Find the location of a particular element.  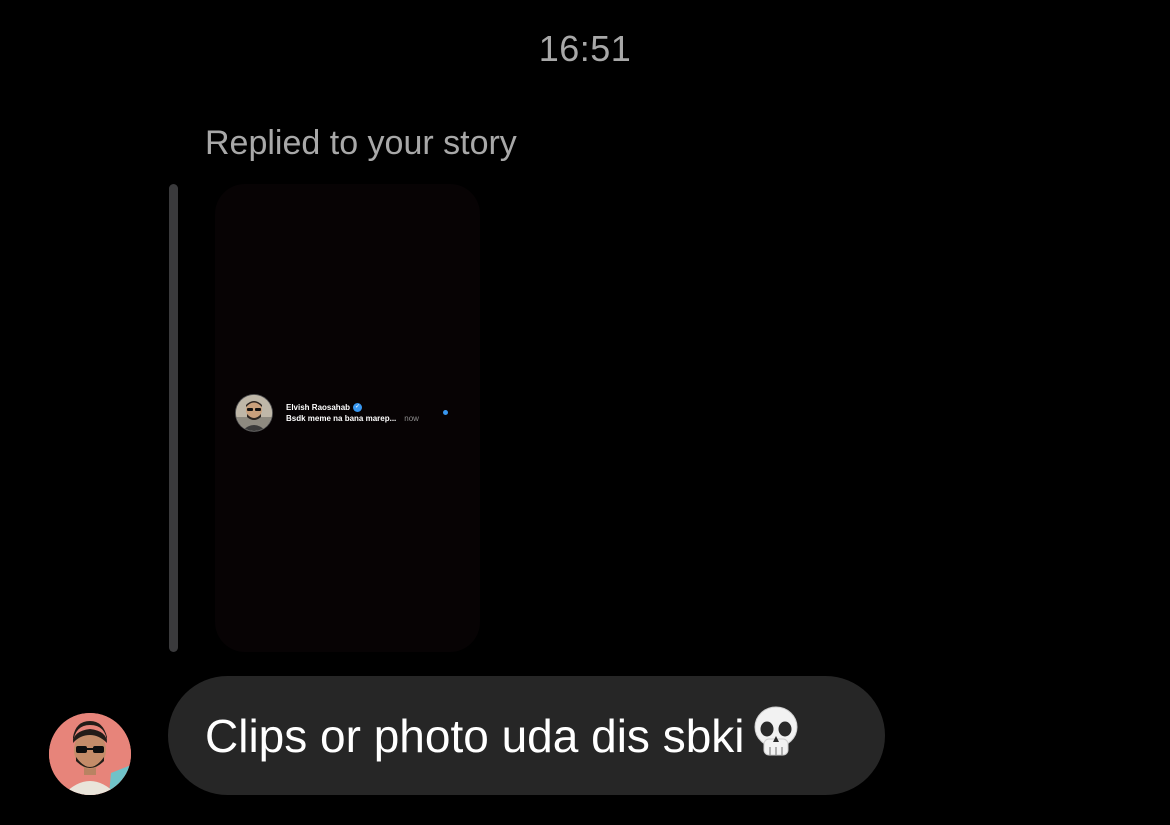

verified-badge-icon: ✓ is located at coordinates (358, 407).